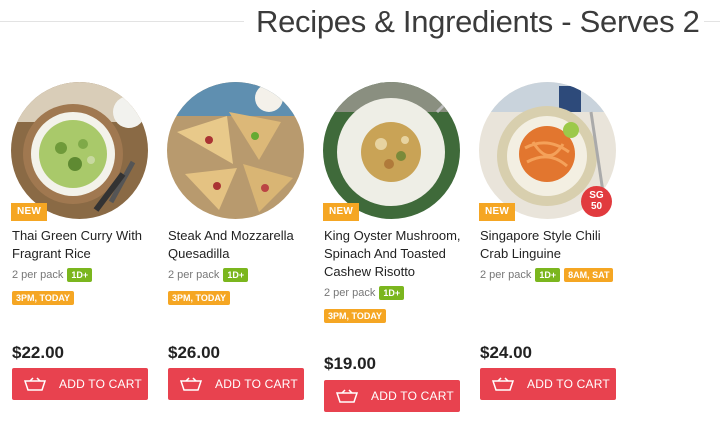 The width and height of the screenshot is (720, 441). I want to click on delivery-slot-tag: 8AM, SAT, so click(589, 275).